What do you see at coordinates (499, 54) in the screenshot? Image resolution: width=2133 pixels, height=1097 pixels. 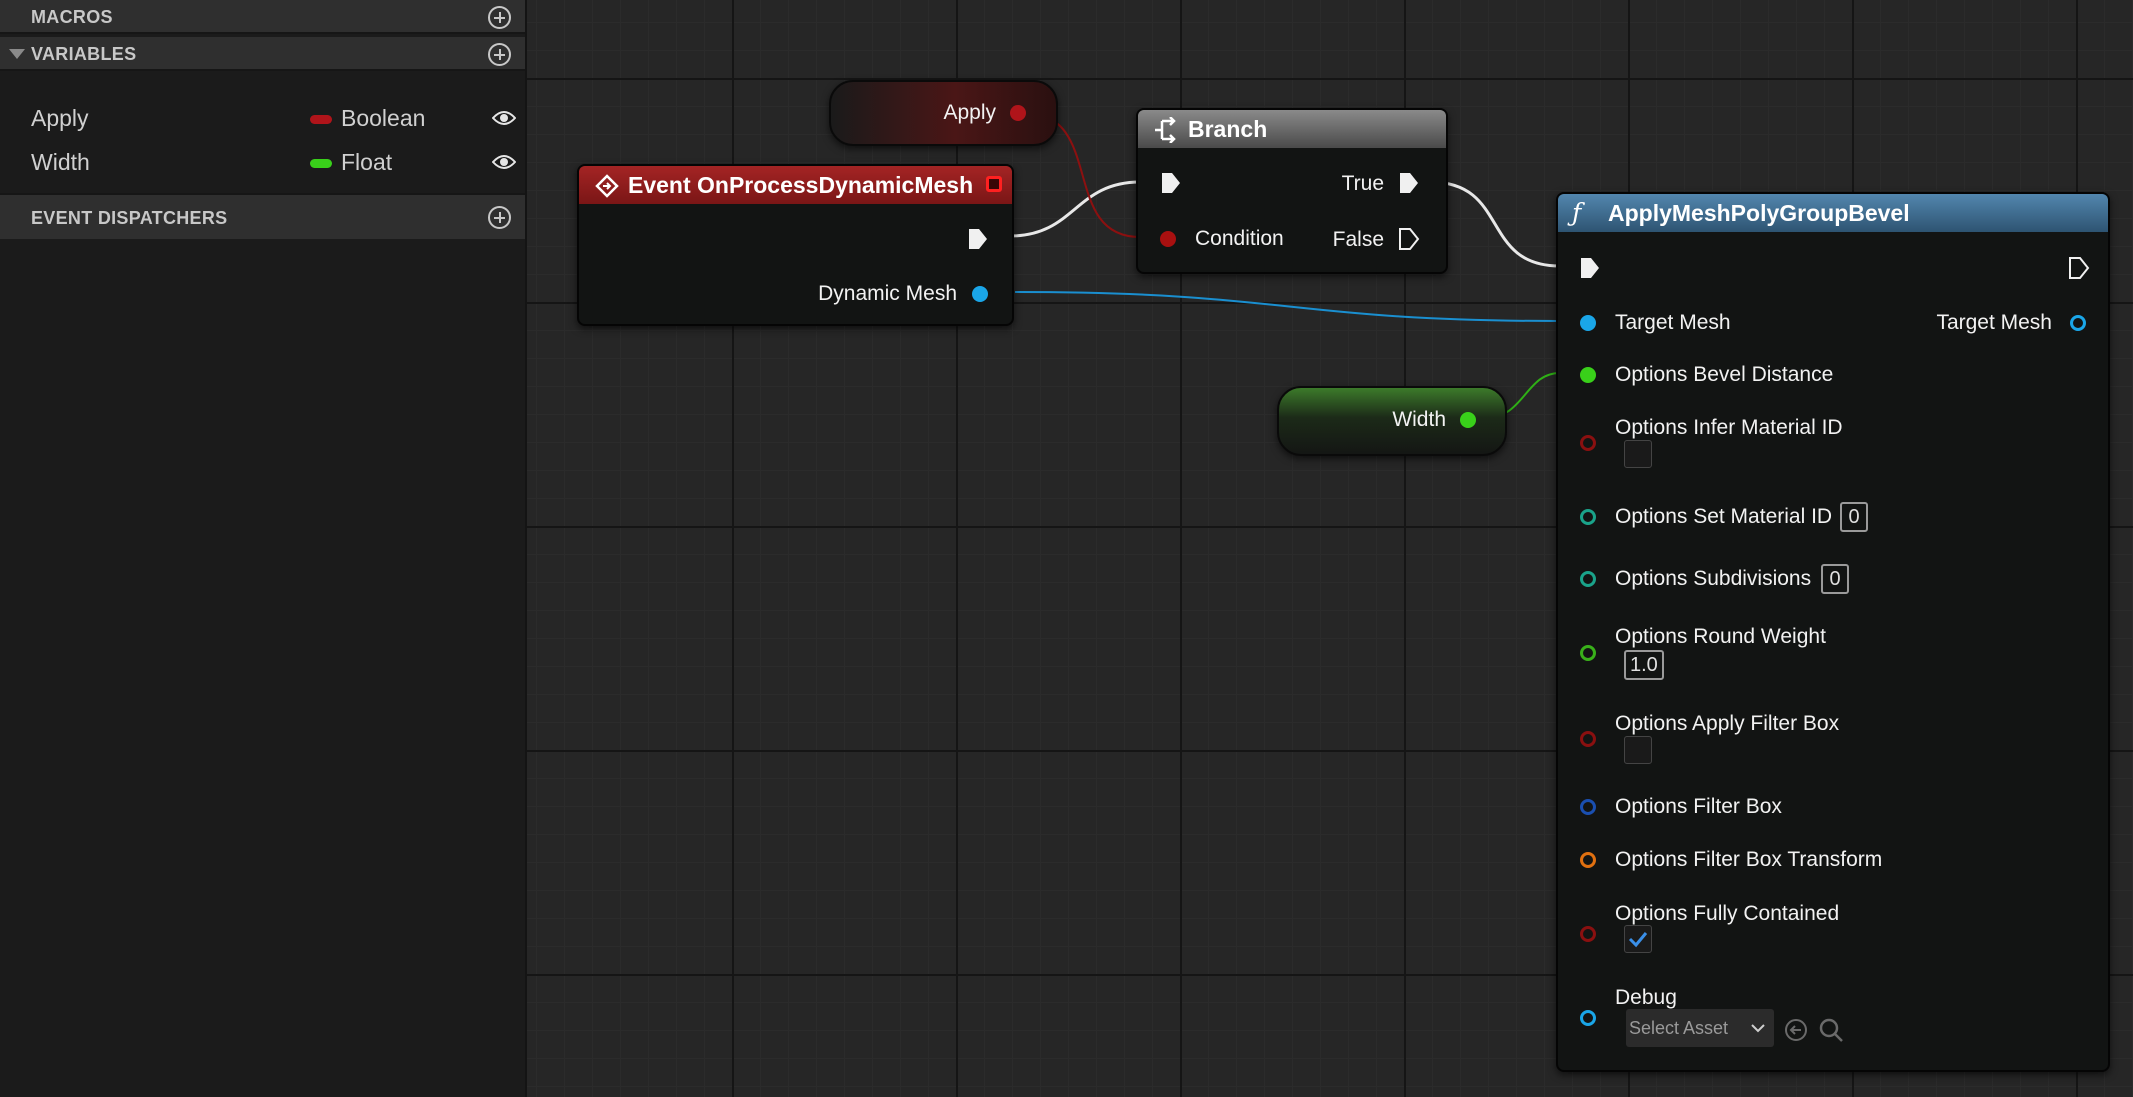 I see `add-variable-icon` at bounding box center [499, 54].